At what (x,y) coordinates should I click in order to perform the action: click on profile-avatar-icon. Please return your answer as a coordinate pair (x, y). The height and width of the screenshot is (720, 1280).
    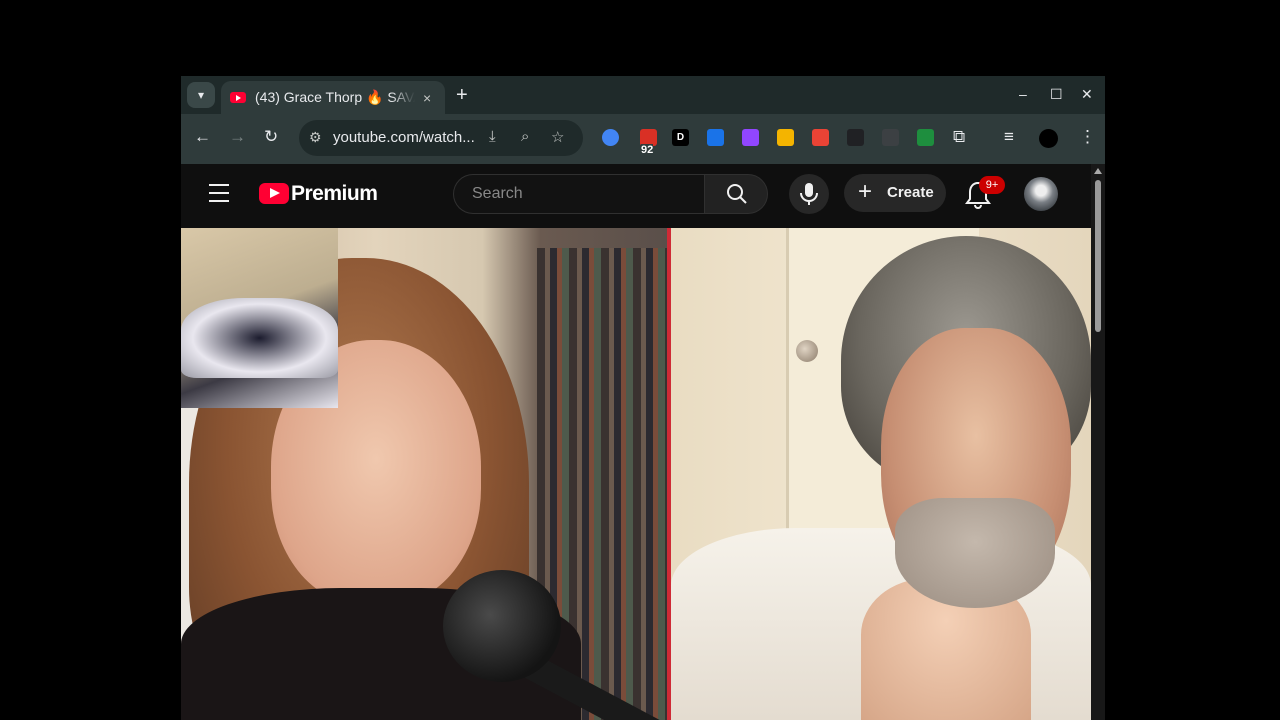
    Looking at the image, I should click on (1048, 138).